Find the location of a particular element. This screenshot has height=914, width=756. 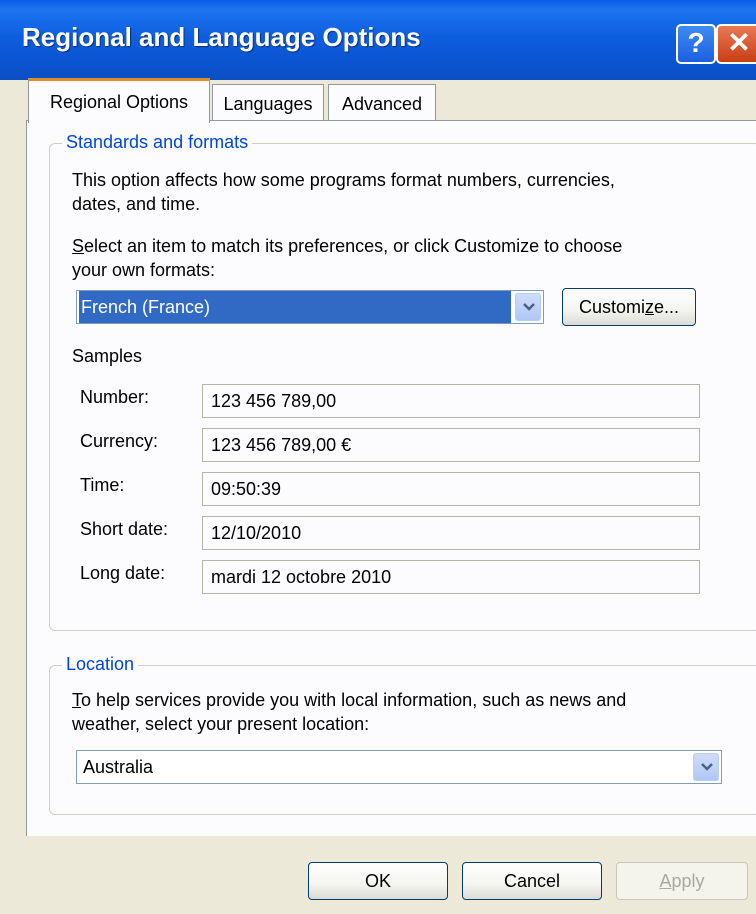

close-icon: ✕ is located at coordinates (736, 44).